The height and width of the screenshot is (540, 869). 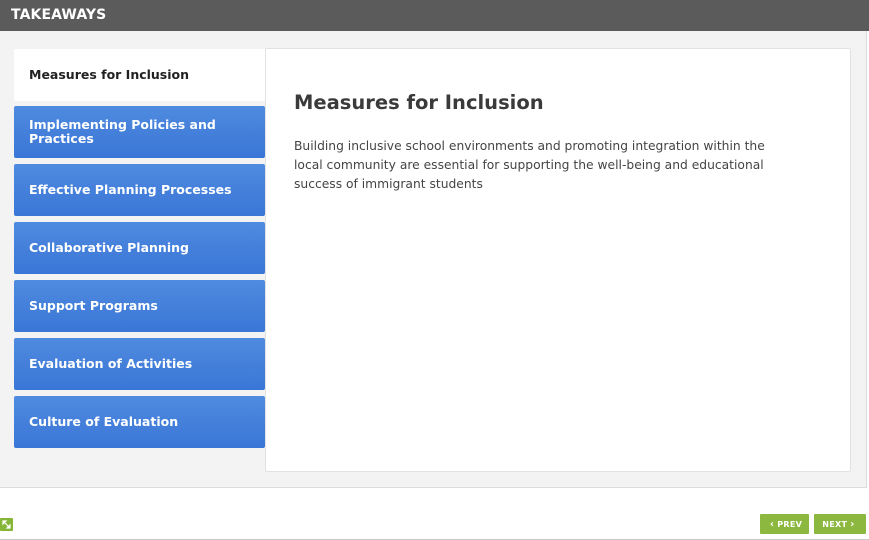 I want to click on tab-effective-planning-processes: Effective Planning Processes, so click(x=139, y=190).